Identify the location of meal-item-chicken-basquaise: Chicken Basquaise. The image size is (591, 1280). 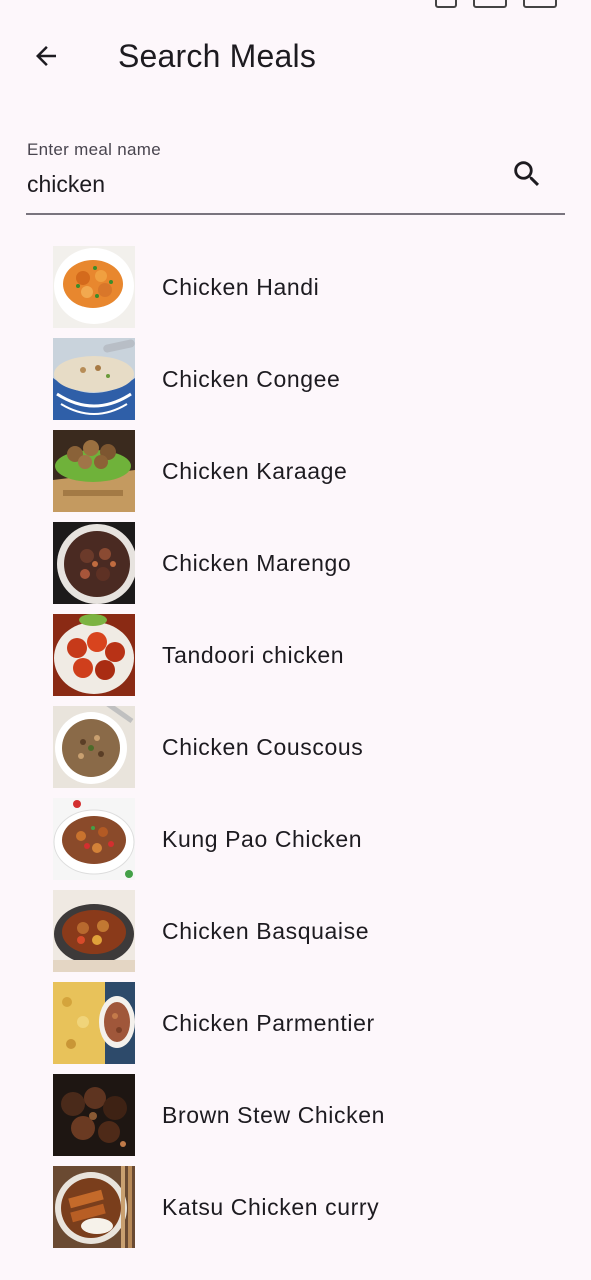
(295, 931).